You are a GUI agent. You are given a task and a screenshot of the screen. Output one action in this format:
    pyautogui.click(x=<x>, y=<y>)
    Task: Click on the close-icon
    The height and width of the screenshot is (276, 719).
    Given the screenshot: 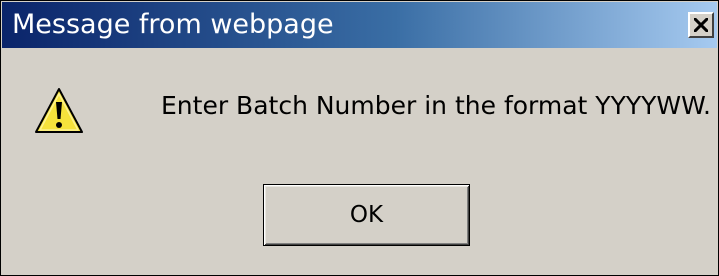 What is the action you would take?
    pyautogui.click(x=701, y=25)
    